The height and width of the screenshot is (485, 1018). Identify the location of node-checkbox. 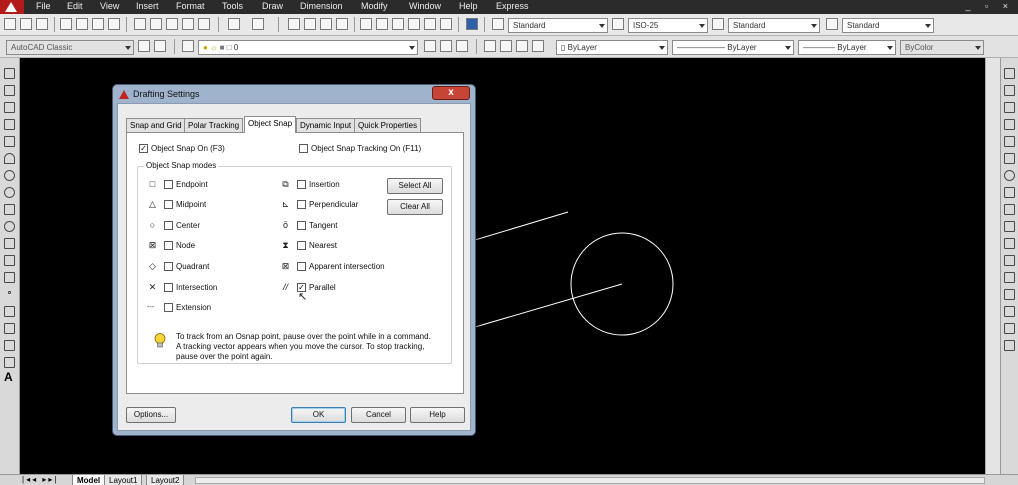
(168, 245).